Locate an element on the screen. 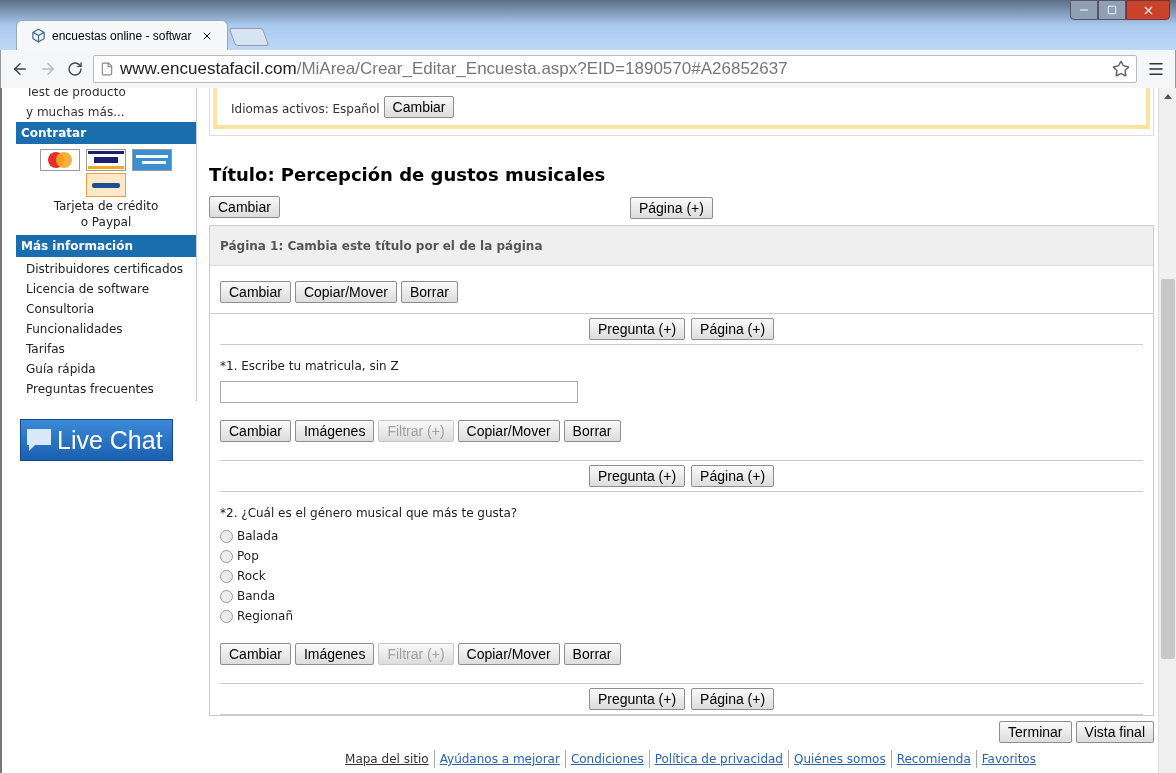 The height and width of the screenshot is (773, 1176). page-icon is located at coordinates (107, 69).